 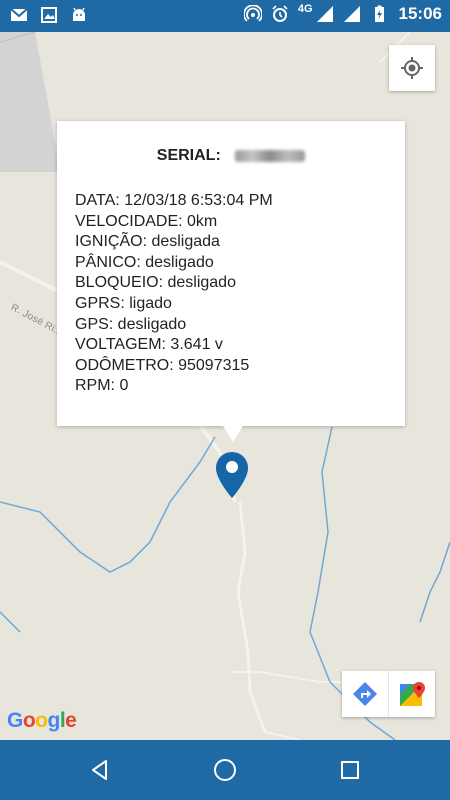 What do you see at coordinates (146, 221) in the screenshot?
I see `info-line-velocidade: VELOCIDADE: 0km` at bounding box center [146, 221].